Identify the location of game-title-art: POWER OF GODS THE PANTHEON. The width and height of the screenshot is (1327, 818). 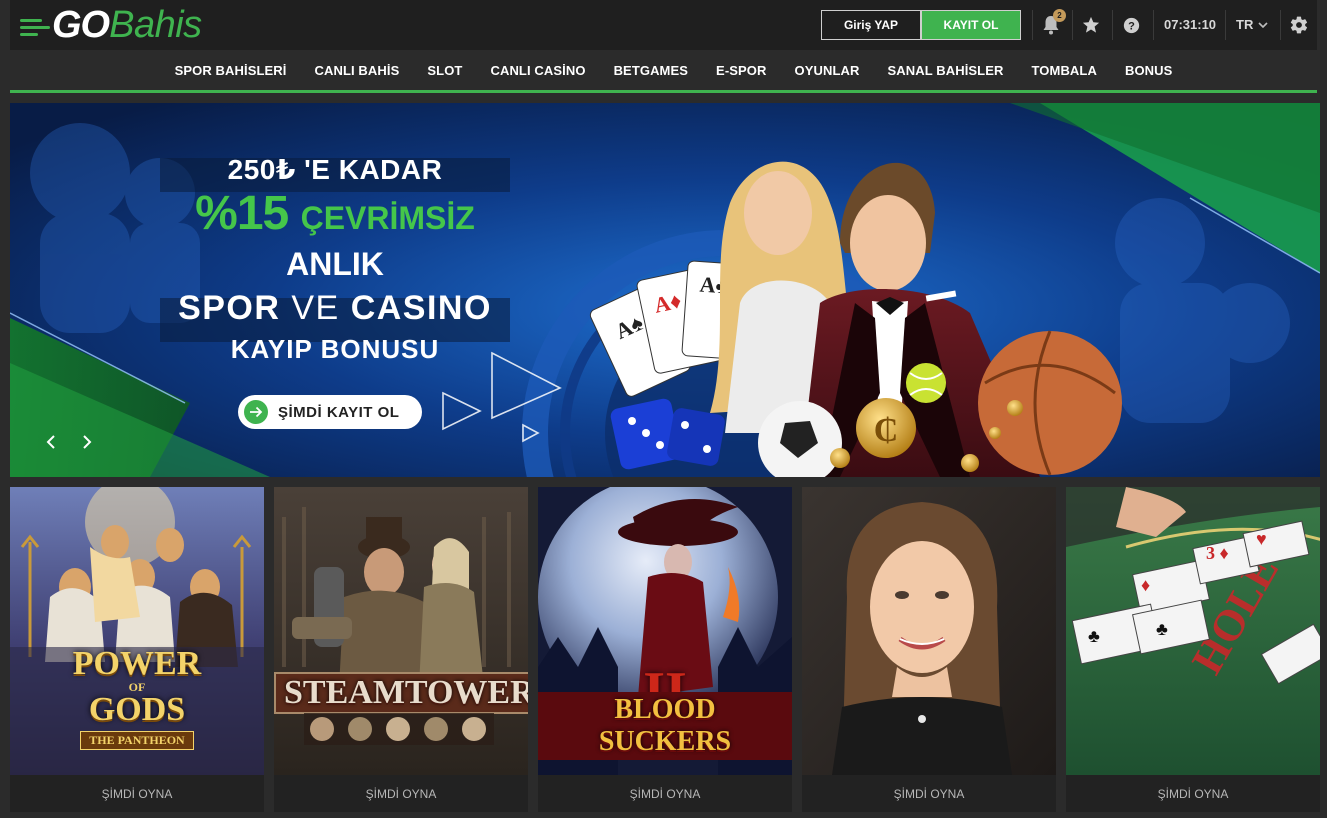
(137, 698).